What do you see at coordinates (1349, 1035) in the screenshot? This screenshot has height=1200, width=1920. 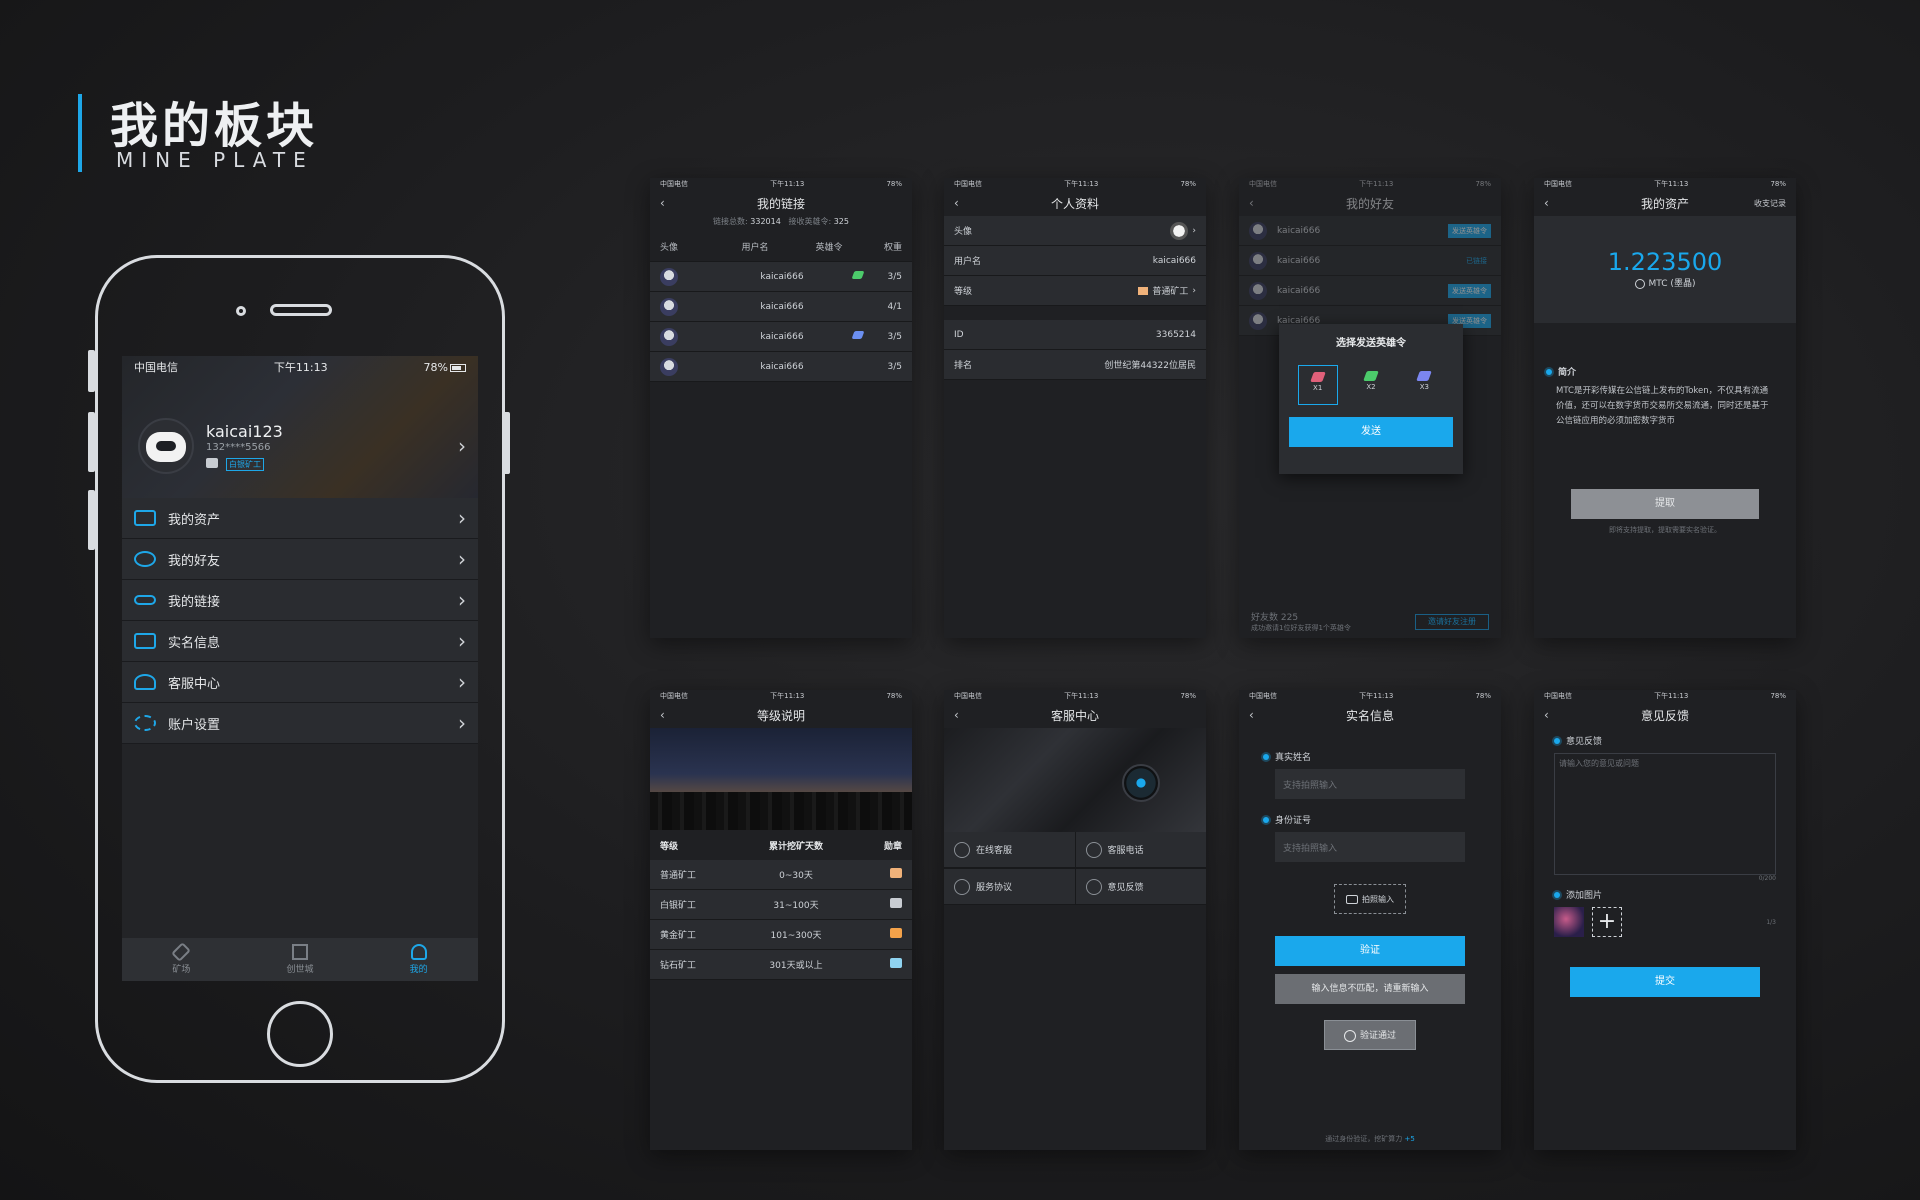 I see `check-icon` at bounding box center [1349, 1035].